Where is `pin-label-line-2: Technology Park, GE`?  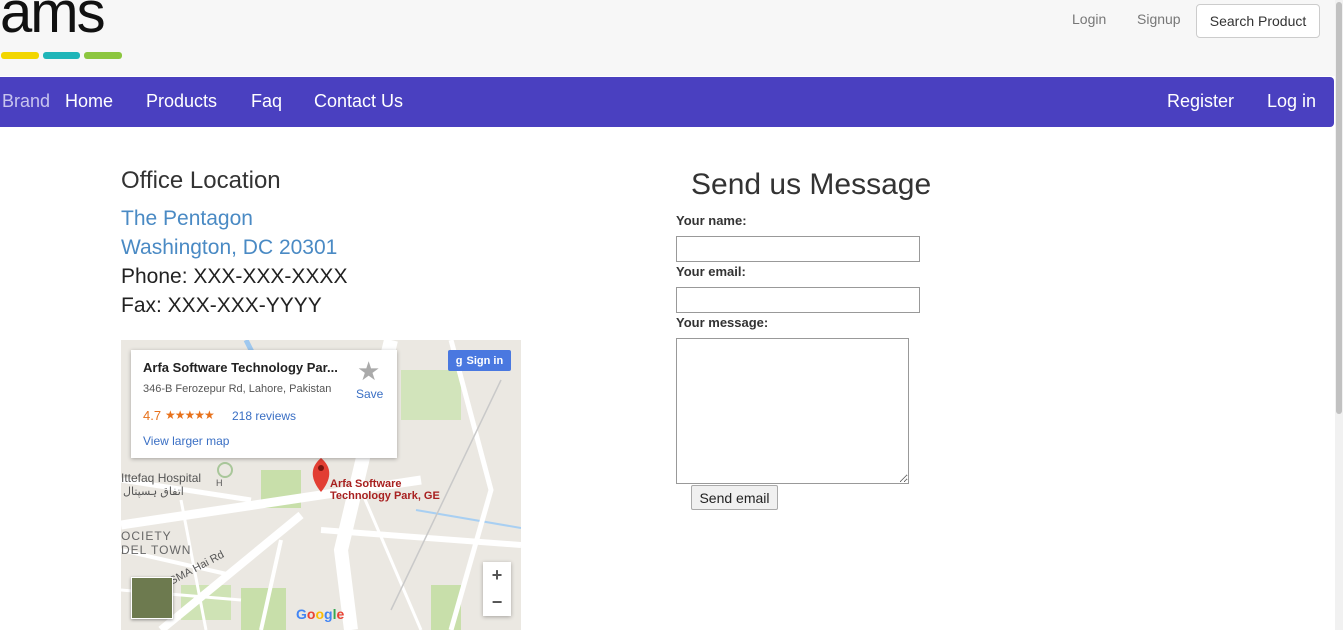 pin-label-line-2: Technology Park, GE is located at coordinates (385, 496).